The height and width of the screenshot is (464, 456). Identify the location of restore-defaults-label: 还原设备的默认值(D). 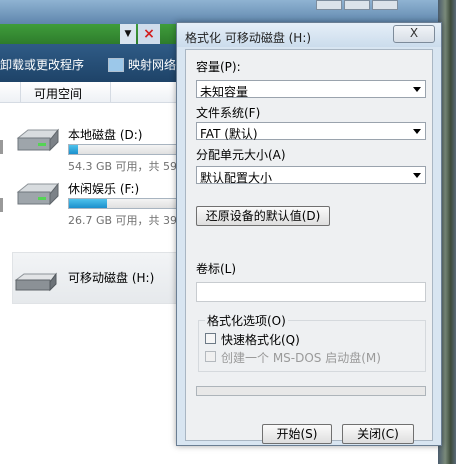
(263, 216).